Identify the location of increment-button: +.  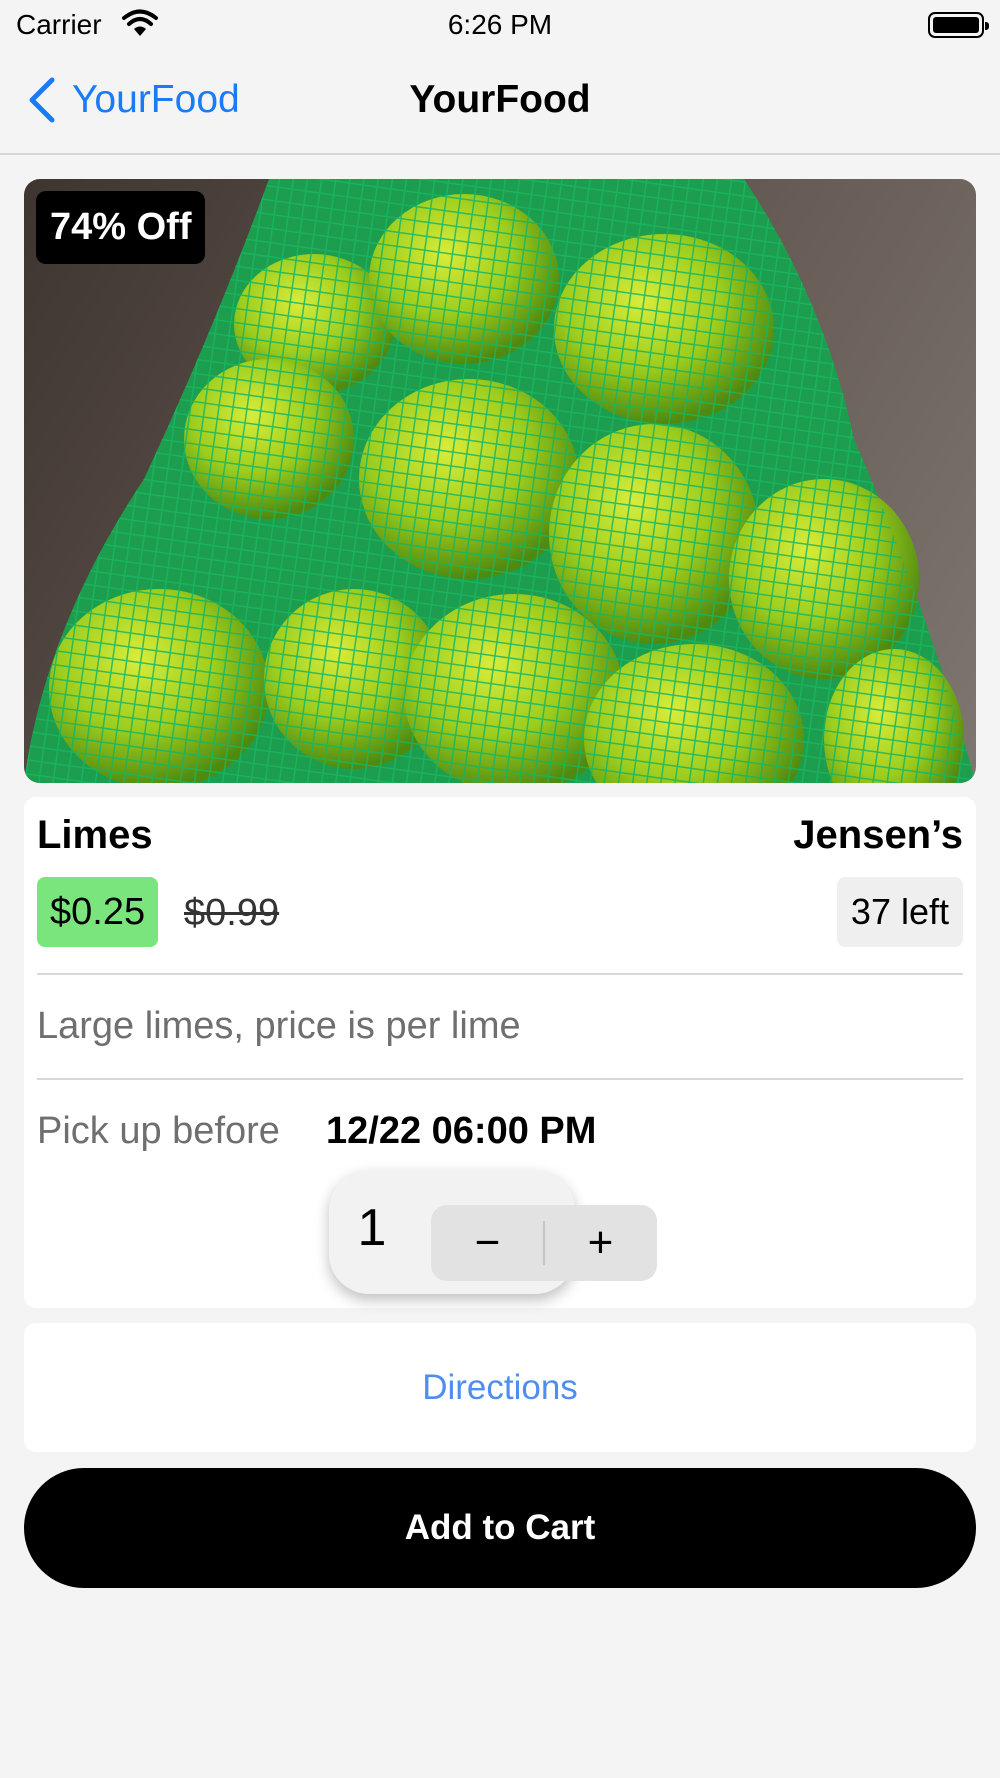
(600, 1243).